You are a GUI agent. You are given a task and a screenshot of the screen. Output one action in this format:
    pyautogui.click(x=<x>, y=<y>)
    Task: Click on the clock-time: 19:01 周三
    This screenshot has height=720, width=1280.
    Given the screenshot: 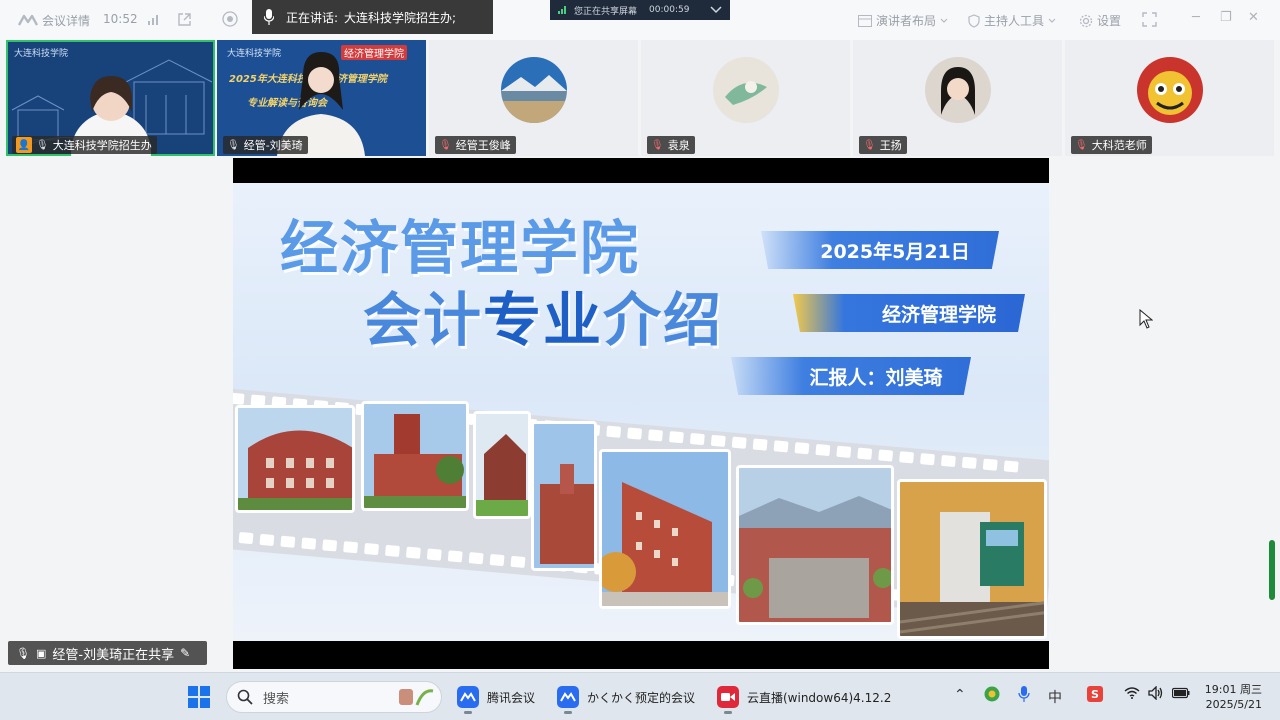 What is the action you would take?
    pyautogui.click(x=1233, y=689)
    